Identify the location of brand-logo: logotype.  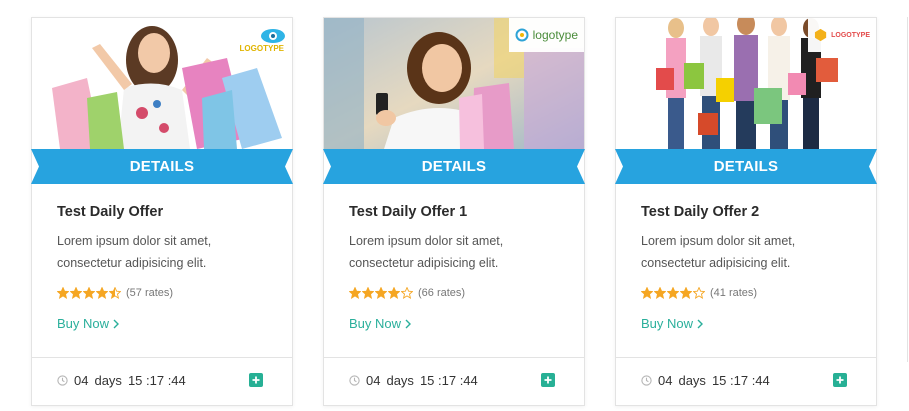
(546, 35).